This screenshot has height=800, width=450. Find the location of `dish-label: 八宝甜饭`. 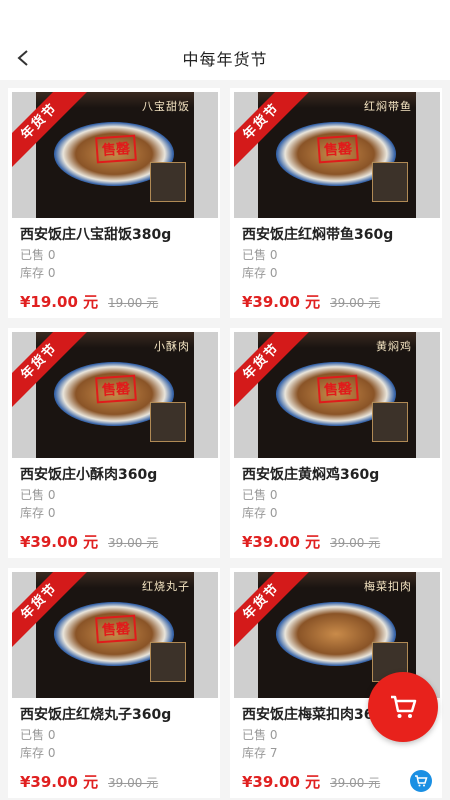

dish-label: 八宝甜饭 is located at coordinates (166, 106).